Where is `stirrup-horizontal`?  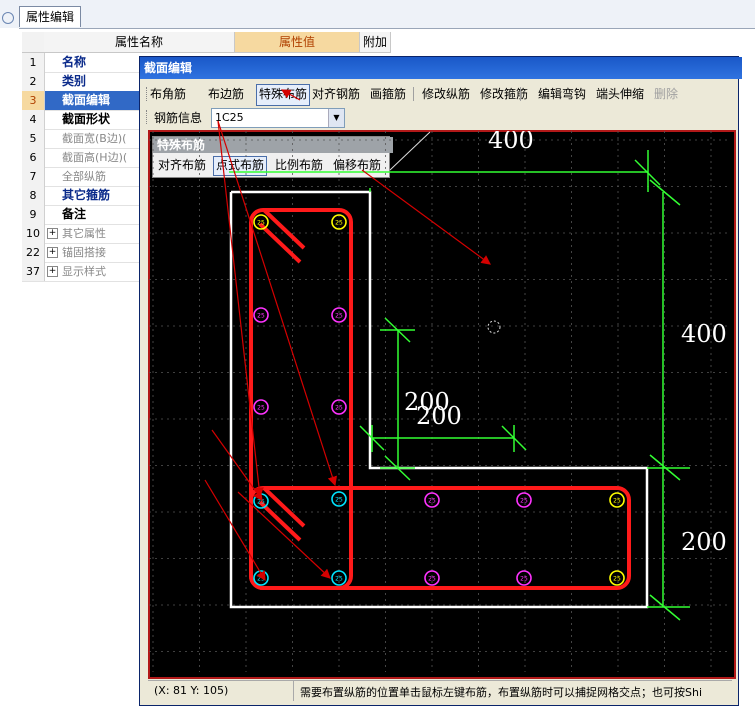
stirrup-horizontal is located at coordinates (440, 538).